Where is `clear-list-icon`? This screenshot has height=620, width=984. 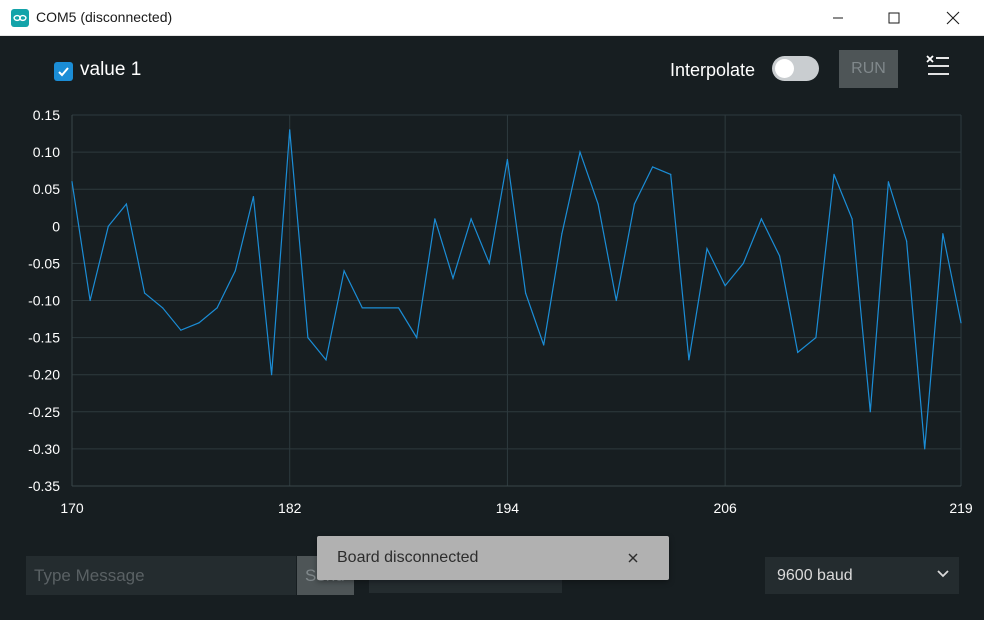
clear-list-icon is located at coordinates (937, 65).